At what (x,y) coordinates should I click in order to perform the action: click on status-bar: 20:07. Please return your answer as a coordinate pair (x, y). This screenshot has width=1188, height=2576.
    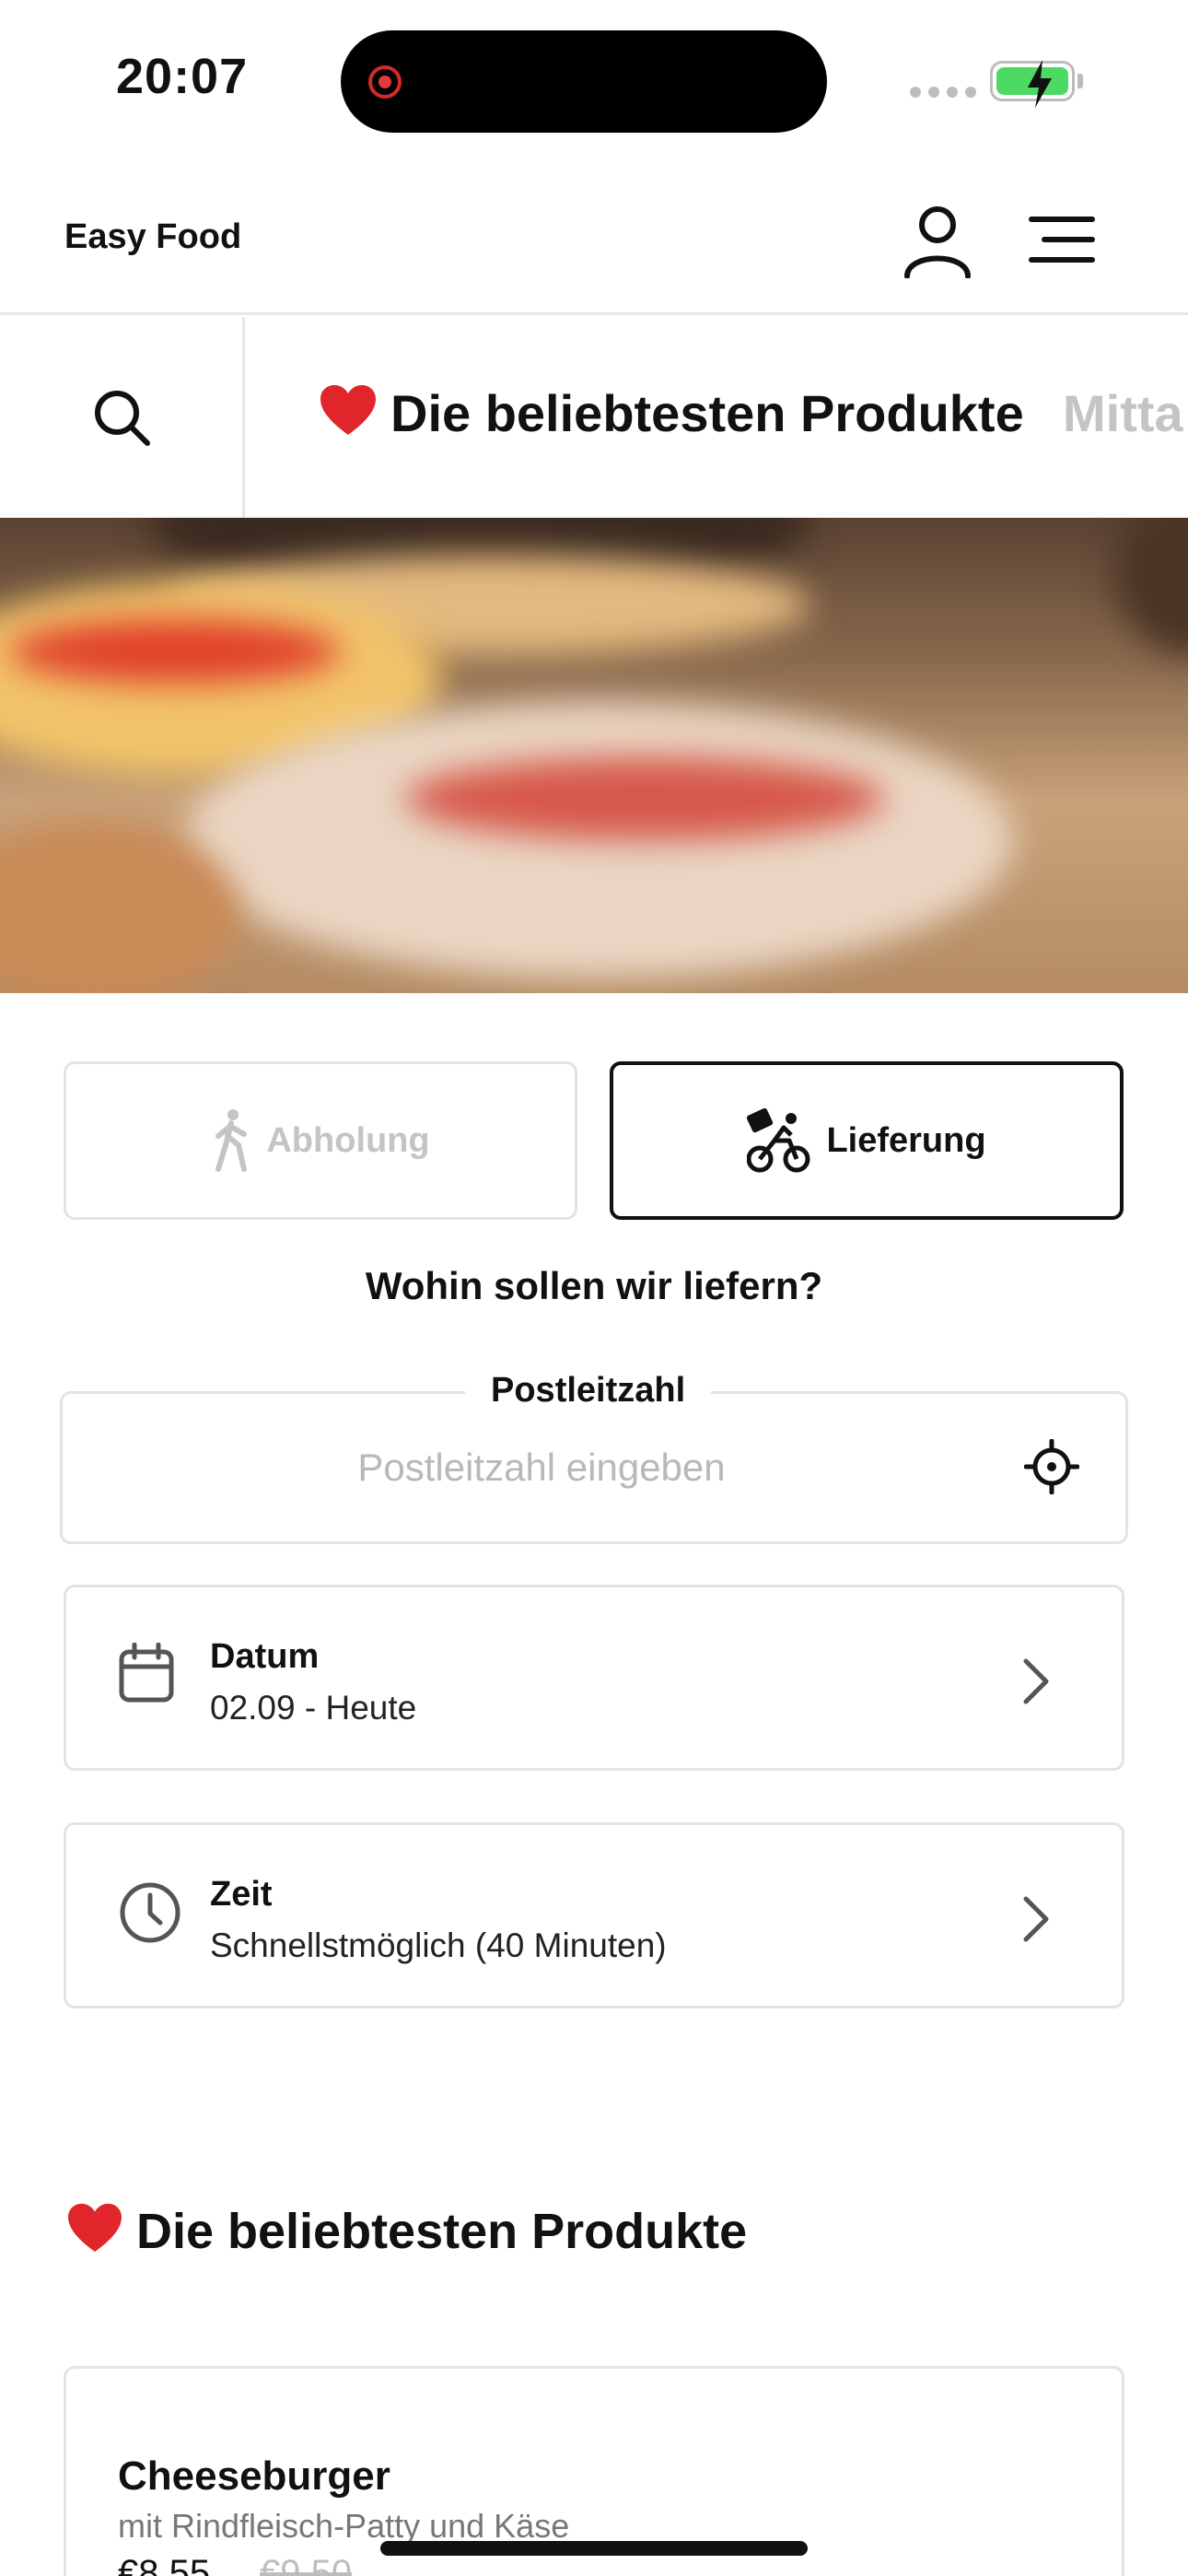
    Looking at the image, I should click on (594, 78).